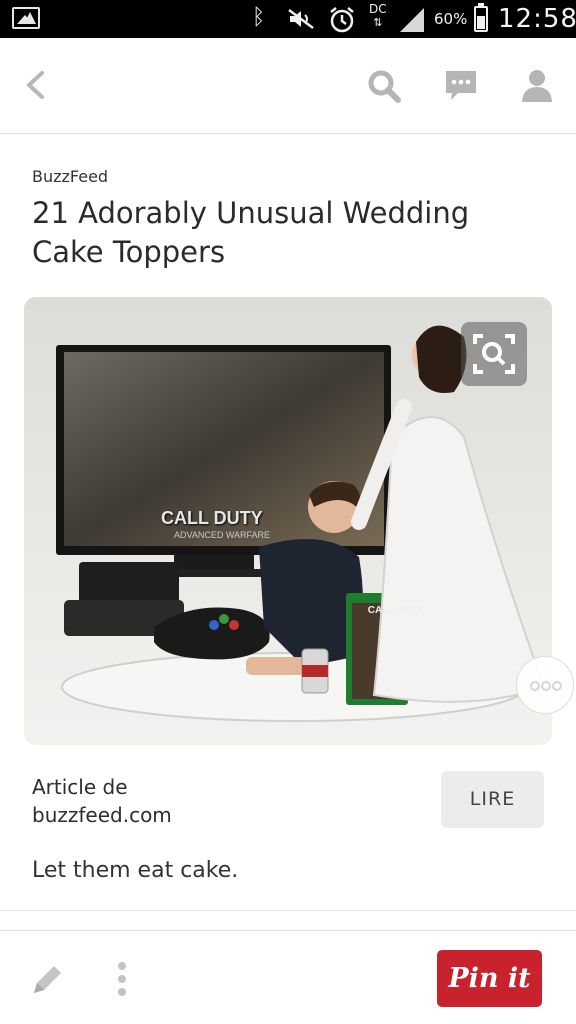 The image size is (576, 1024). What do you see at coordinates (378, 9) in the screenshot?
I see `data-label: DC` at bounding box center [378, 9].